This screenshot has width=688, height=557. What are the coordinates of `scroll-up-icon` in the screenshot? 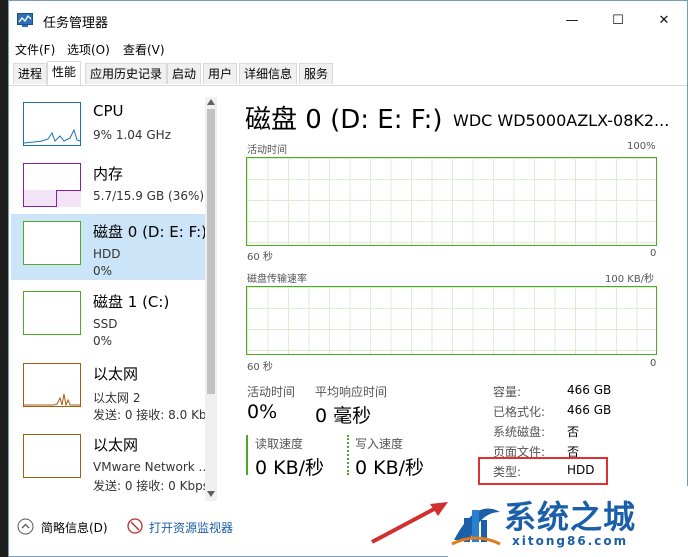 It's located at (211, 102).